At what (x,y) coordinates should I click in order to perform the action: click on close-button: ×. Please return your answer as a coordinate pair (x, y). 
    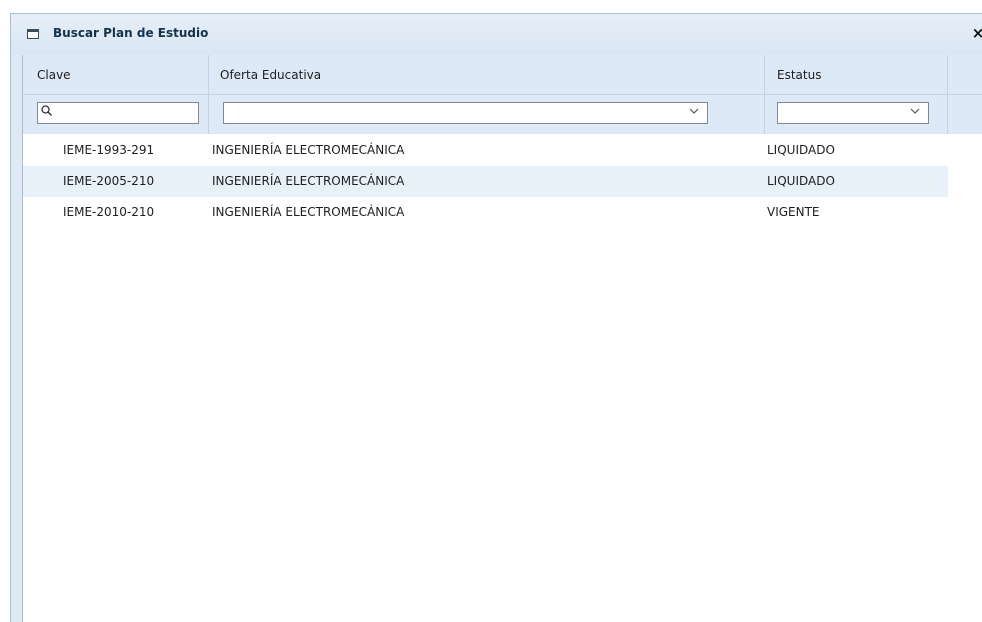
    Looking at the image, I should click on (976, 33).